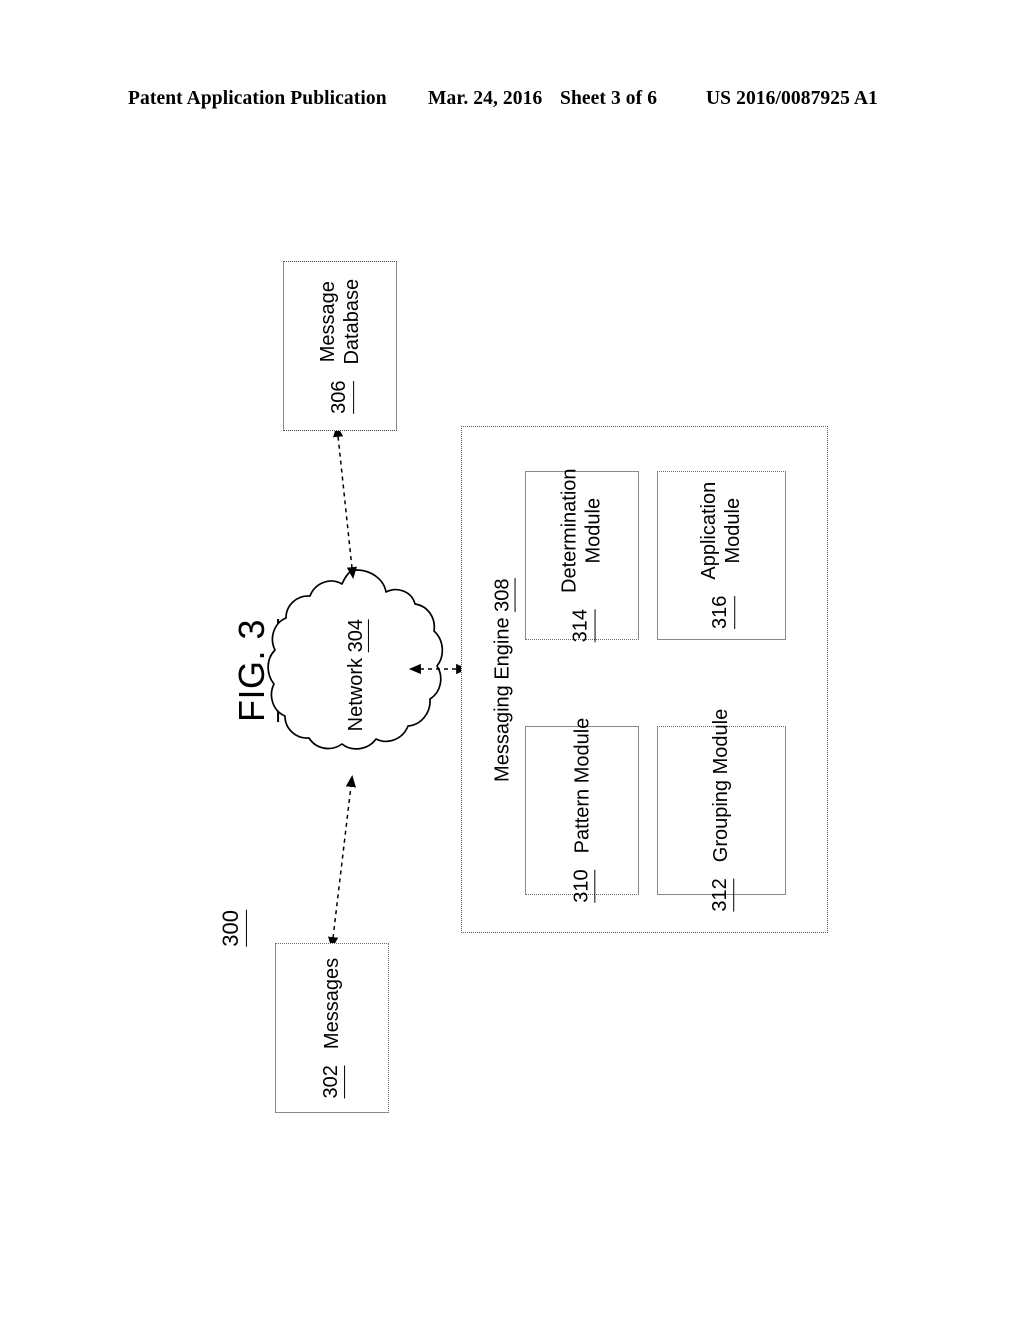  Describe the element at coordinates (582, 555) in the screenshot. I see `node-determination-module: Determination Module 314` at that location.